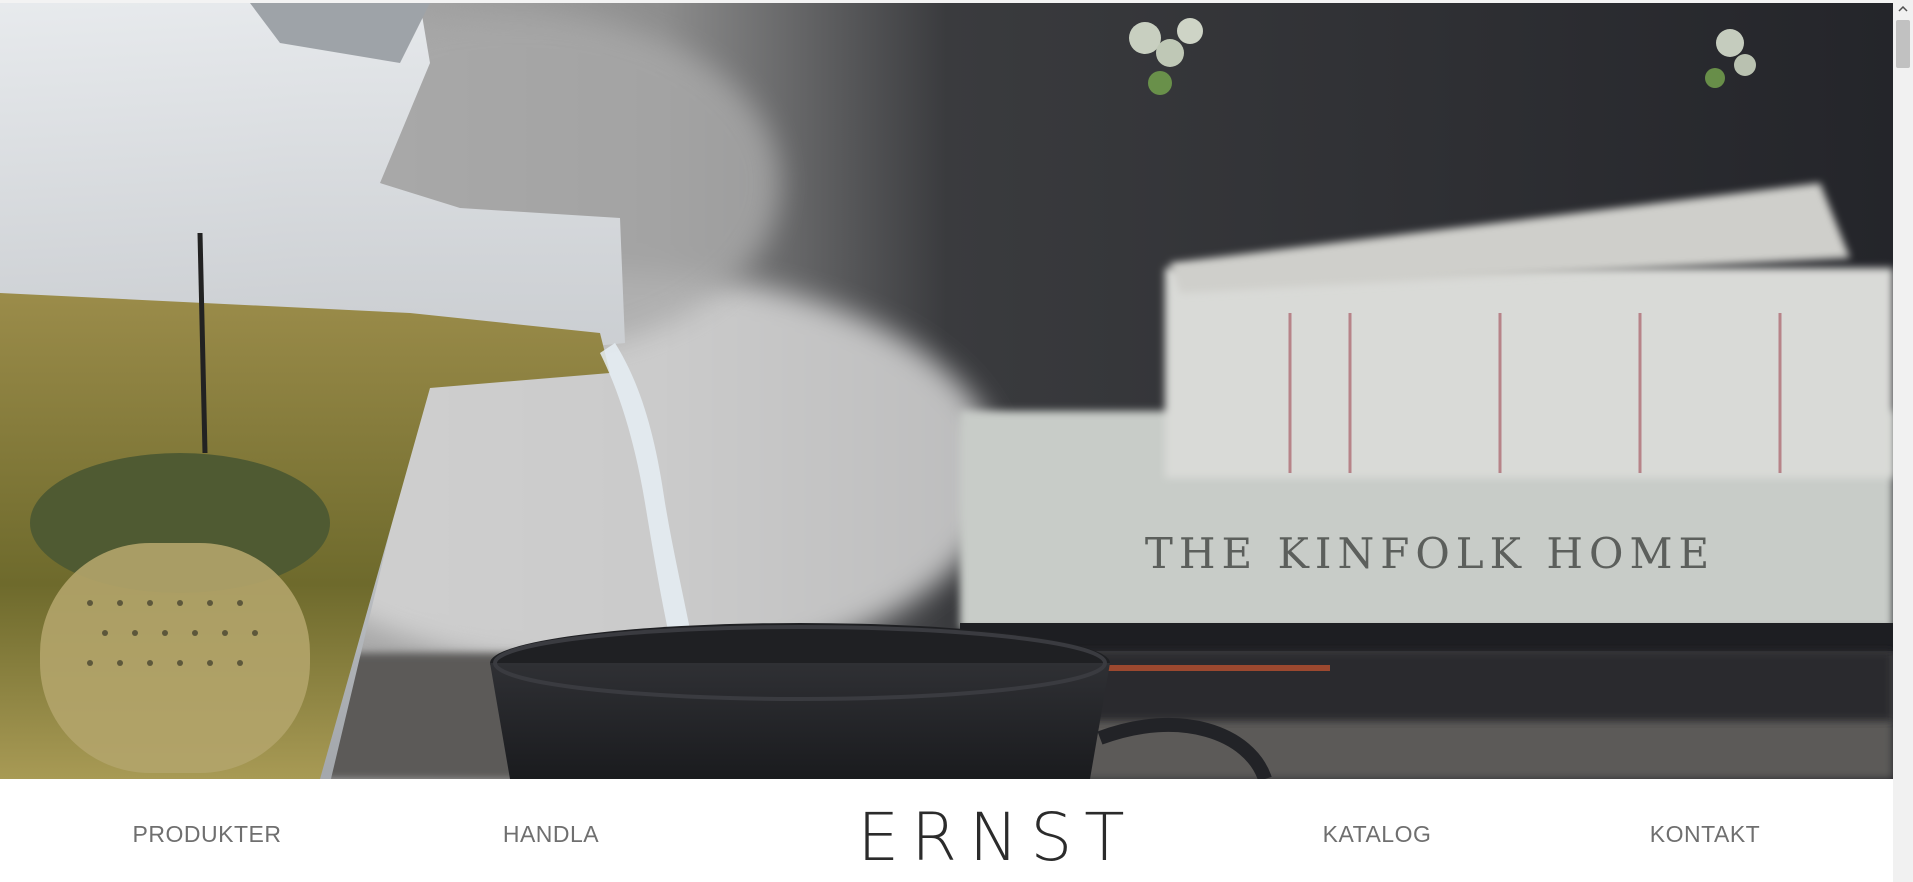 This screenshot has height=882, width=1913. Describe the element at coordinates (1430, 553) in the screenshot. I see `book-spine-text: THE KINFOLK HOME` at that location.